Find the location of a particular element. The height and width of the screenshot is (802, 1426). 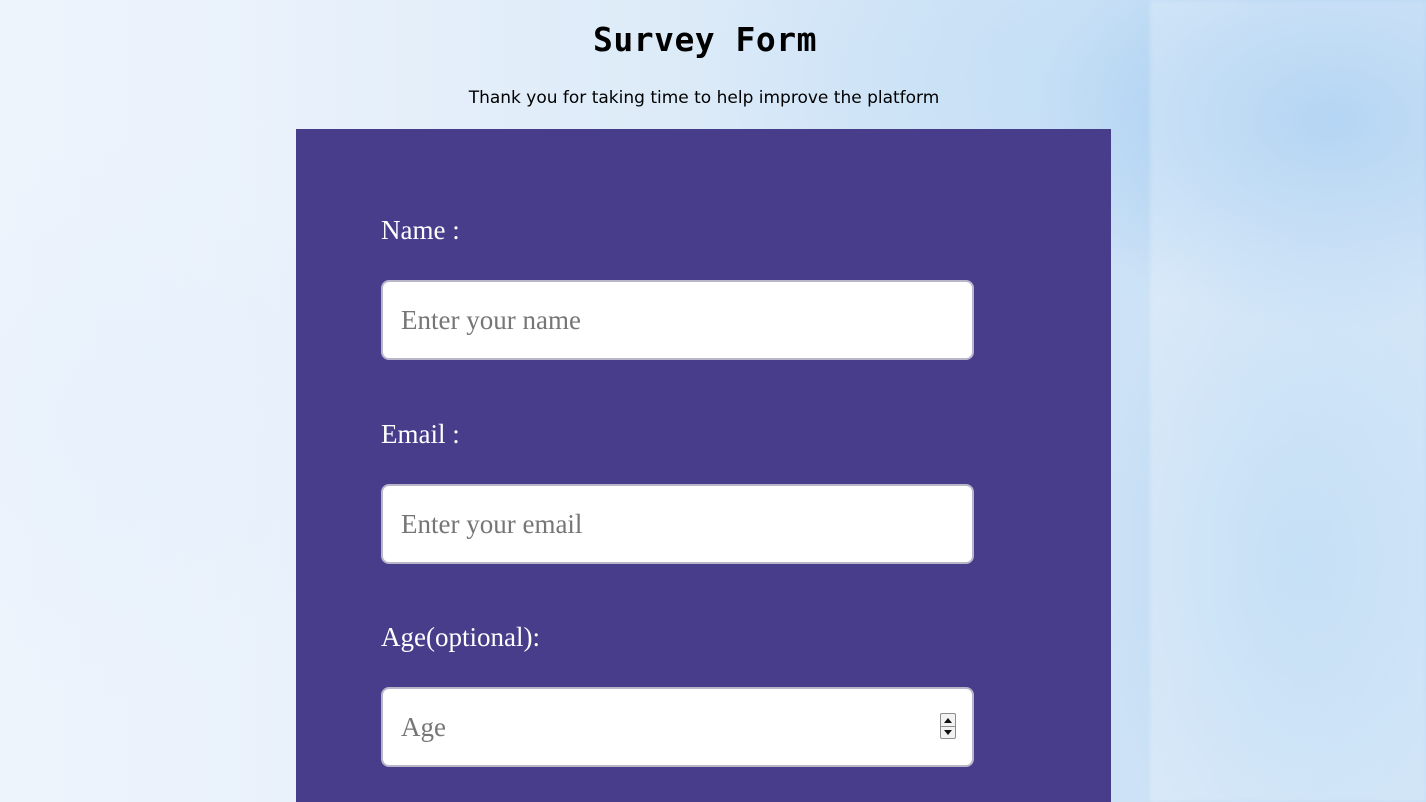

page-title: Survey Form is located at coordinates (705, 39).